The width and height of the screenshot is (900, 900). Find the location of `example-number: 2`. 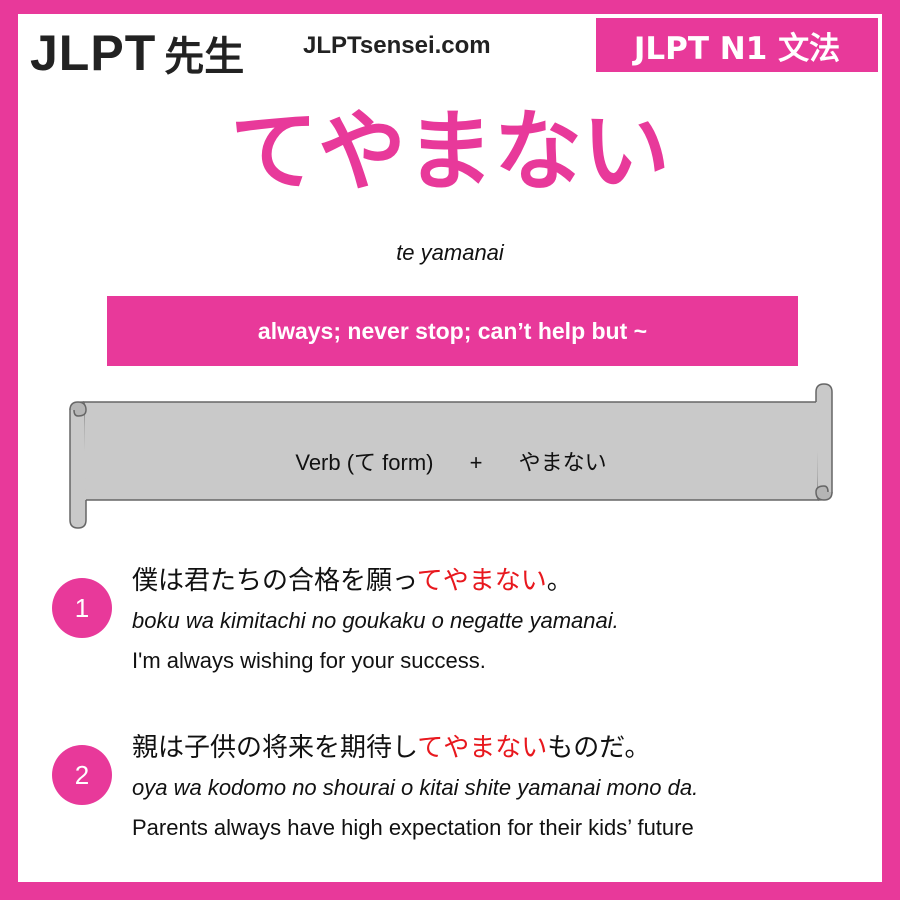

example-number: 2 is located at coordinates (82, 775).